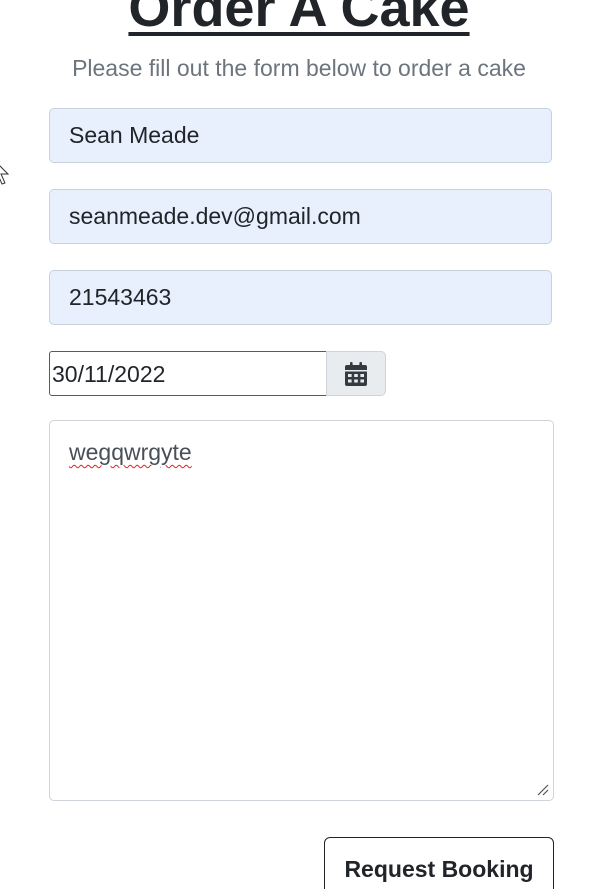  Describe the element at coordinates (300, 135) in the screenshot. I see `name-field: Sean Meade` at that location.